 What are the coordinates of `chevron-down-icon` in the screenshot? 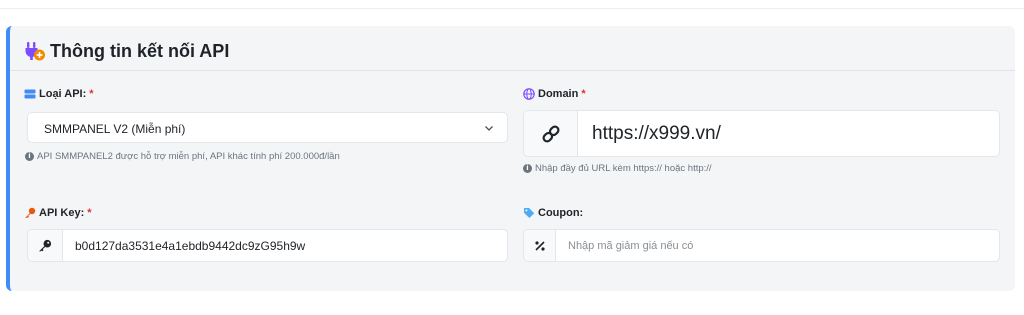 It's located at (489, 128).